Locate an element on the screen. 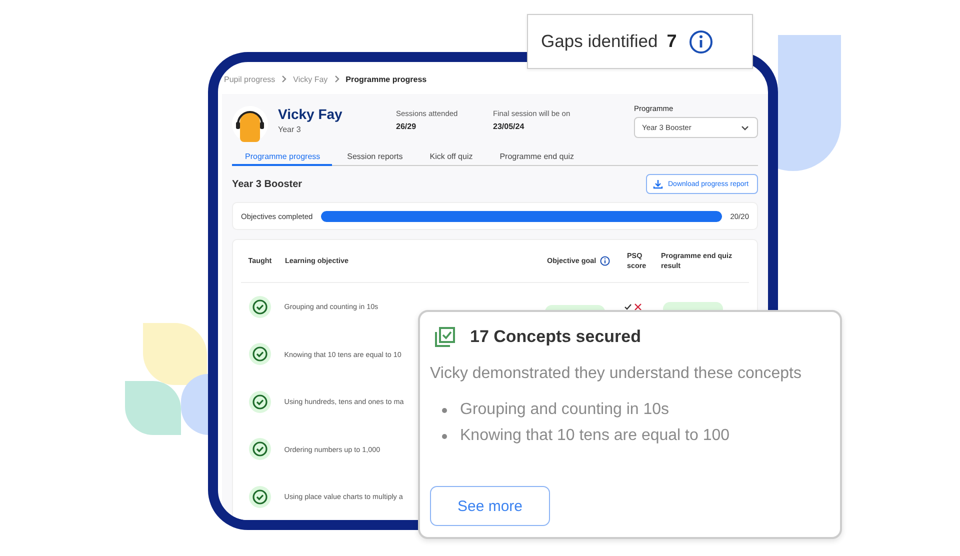  tab: Kick off quiz is located at coordinates (450, 159).